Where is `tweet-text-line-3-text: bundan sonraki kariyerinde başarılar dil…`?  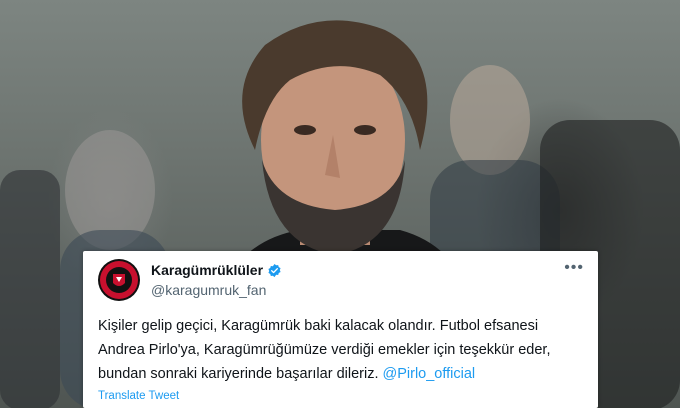 tweet-text-line-3-text: bundan sonraki kariyerinde başarılar dil… is located at coordinates (238, 374).